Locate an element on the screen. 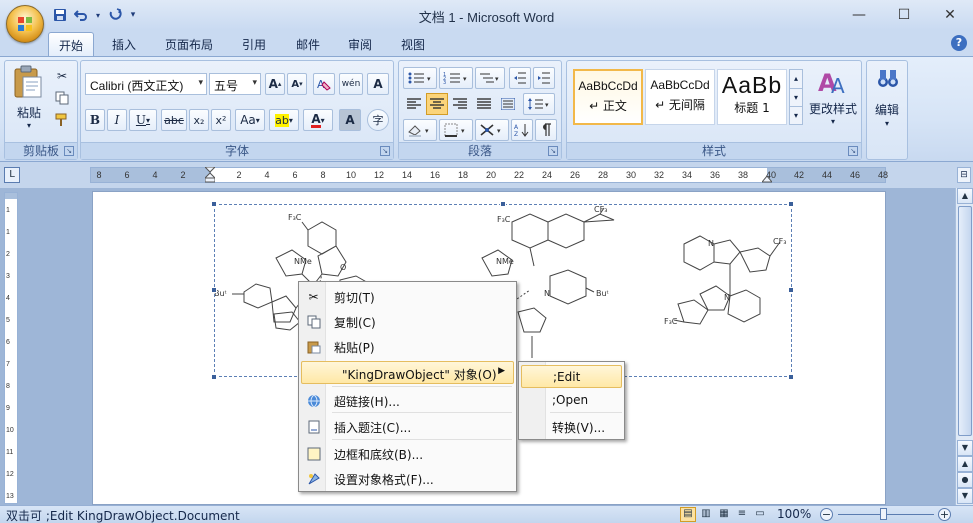 Image resolution: width=973 pixels, height=523 pixels. scrollbar-thumb is located at coordinates (965, 321).